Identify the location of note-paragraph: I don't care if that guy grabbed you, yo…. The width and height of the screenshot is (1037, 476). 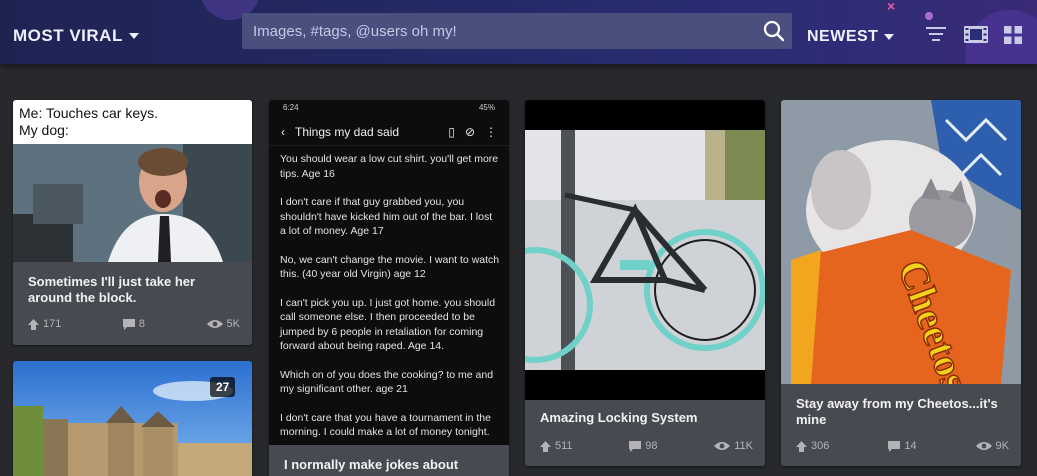
(386, 216).